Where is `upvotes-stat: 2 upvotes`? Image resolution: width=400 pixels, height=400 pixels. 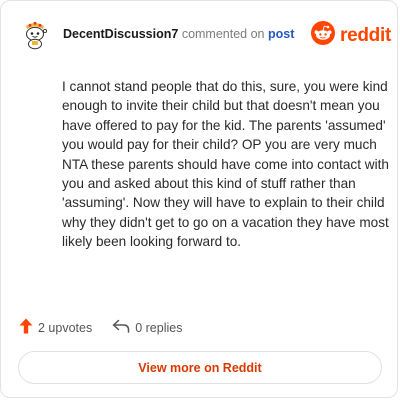
upvotes-stat: 2 upvotes is located at coordinates (55, 327).